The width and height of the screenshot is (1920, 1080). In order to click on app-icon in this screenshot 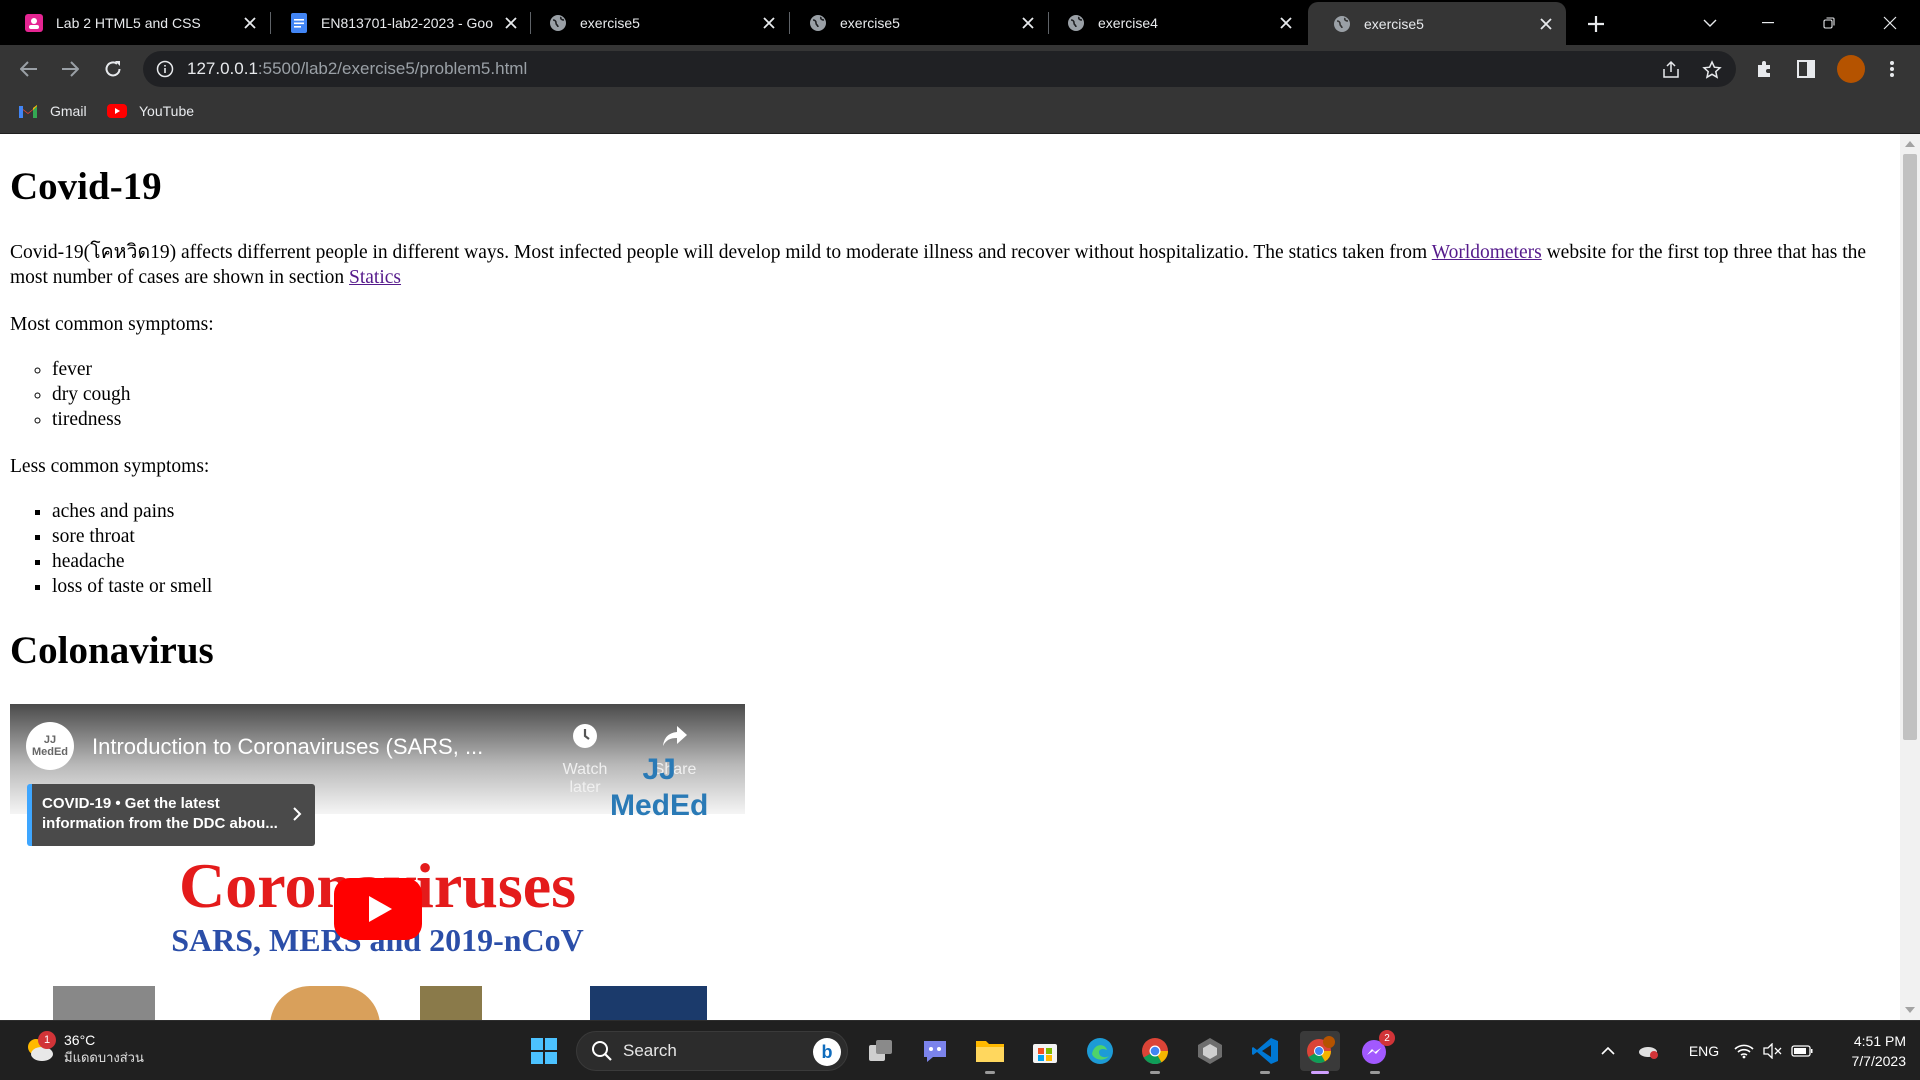, I will do `click(1210, 1051)`.